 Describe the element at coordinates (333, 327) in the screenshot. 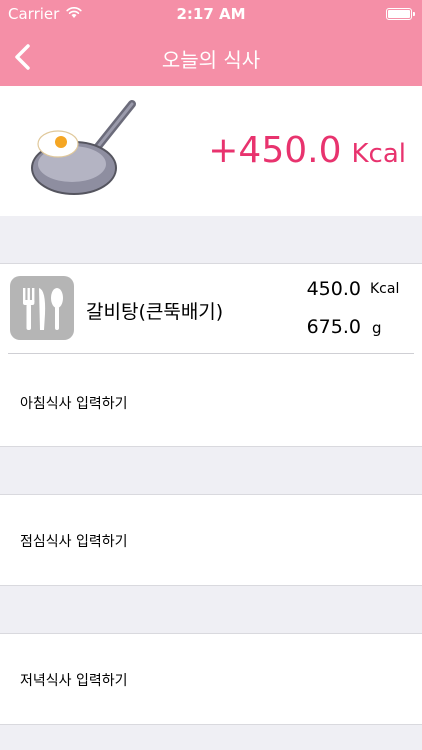

I see `food-gram-value: 675.0` at that location.